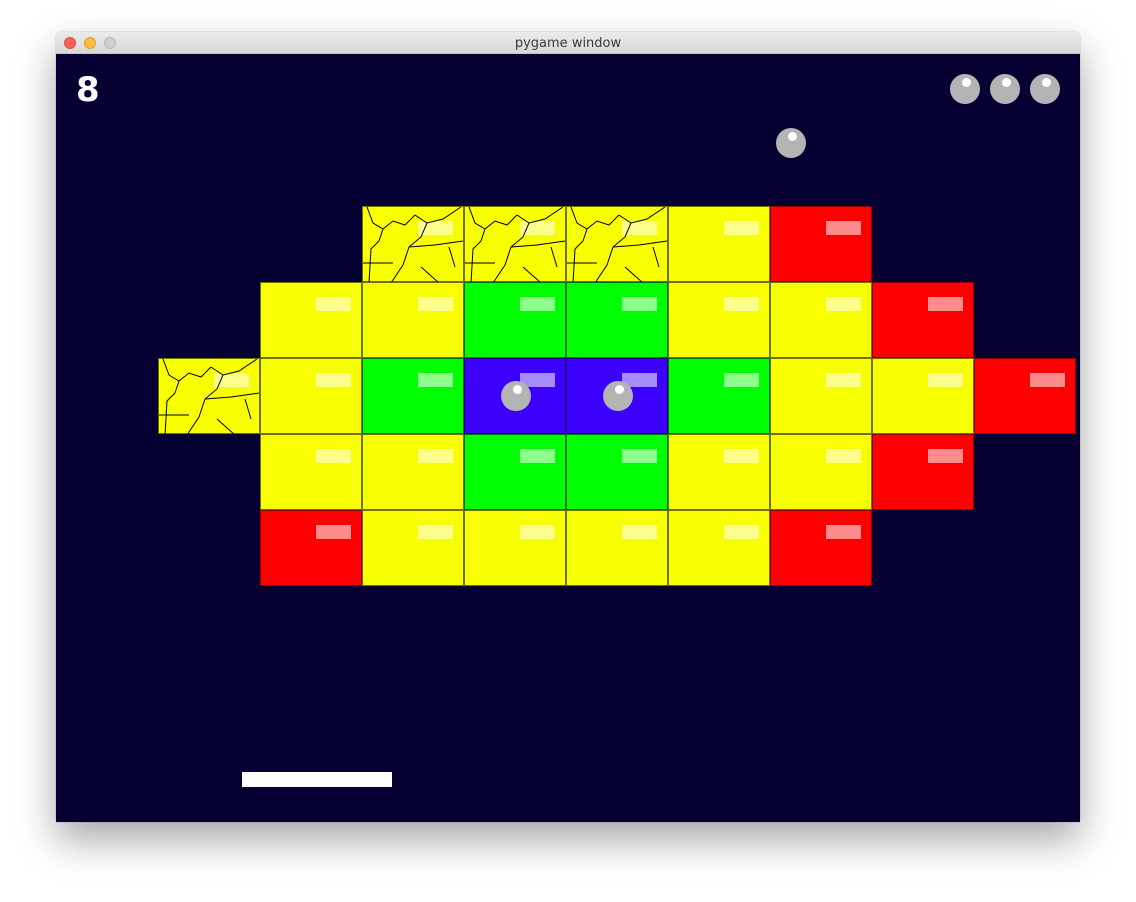 Image resolution: width=1136 pixels, height=902 pixels. What do you see at coordinates (317, 779) in the screenshot?
I see `paddle` at bounding box center [317, 779].